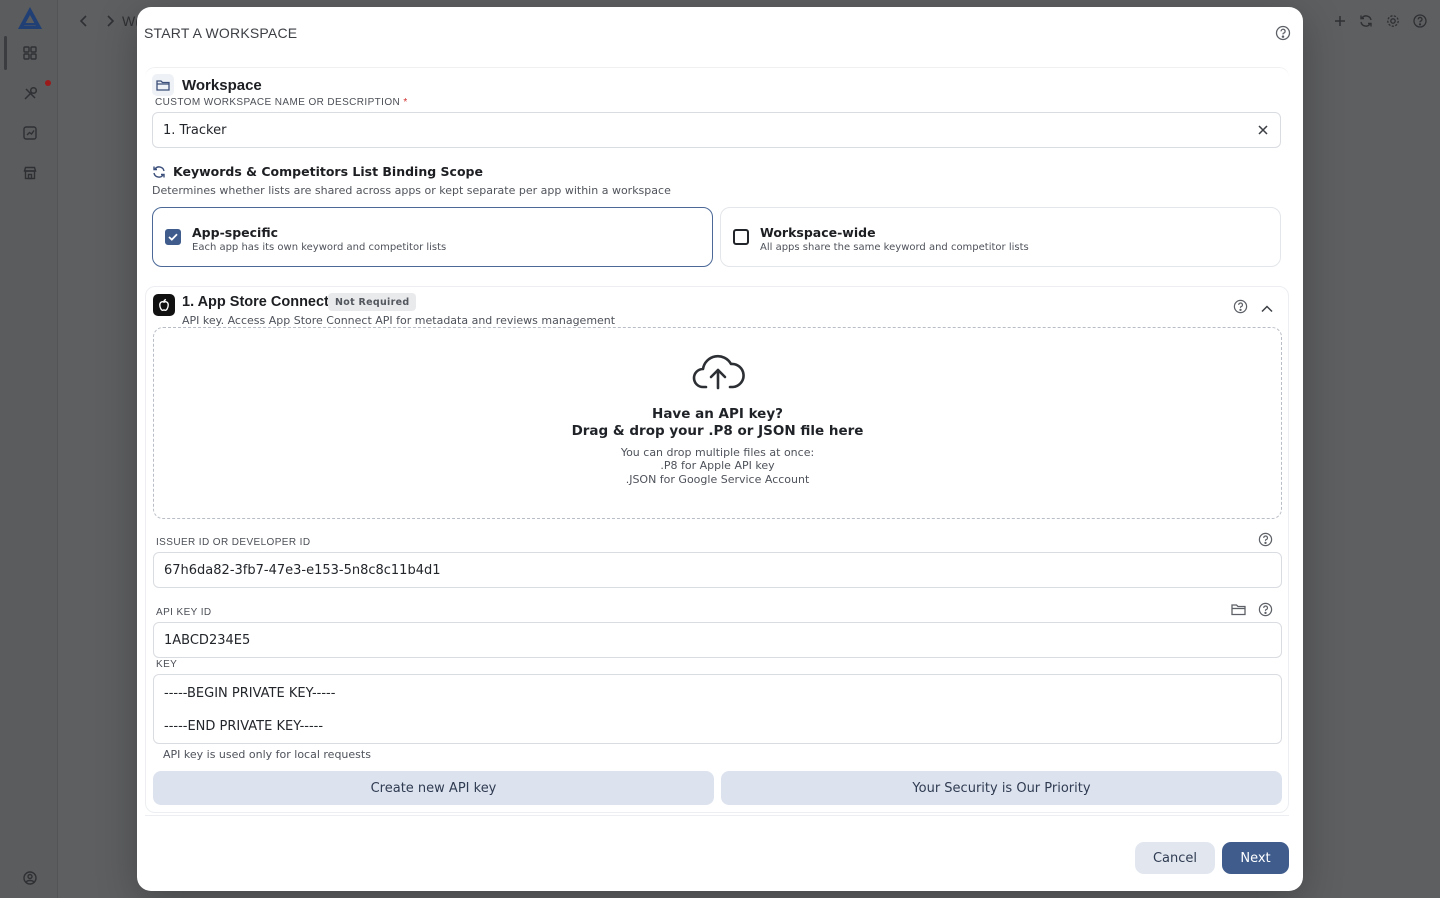  Describe the element at coordinates (1340, 21) in the screenshot. I see `plus-icon` at that location.